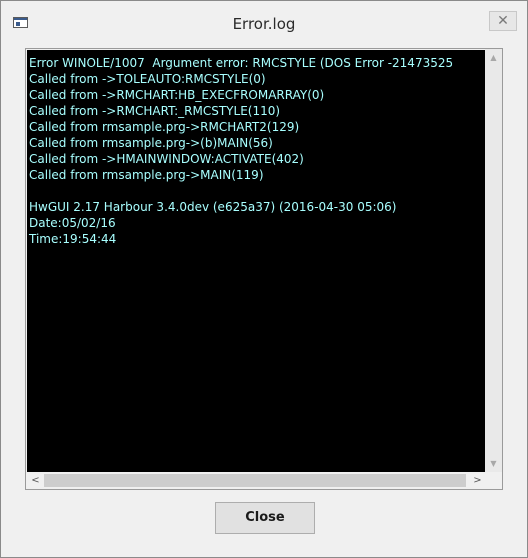  What do you see at coordinates (72, 223) in the screenshot?
I see `log-line: Date:05/02/16` at bounding box center [72, 223].